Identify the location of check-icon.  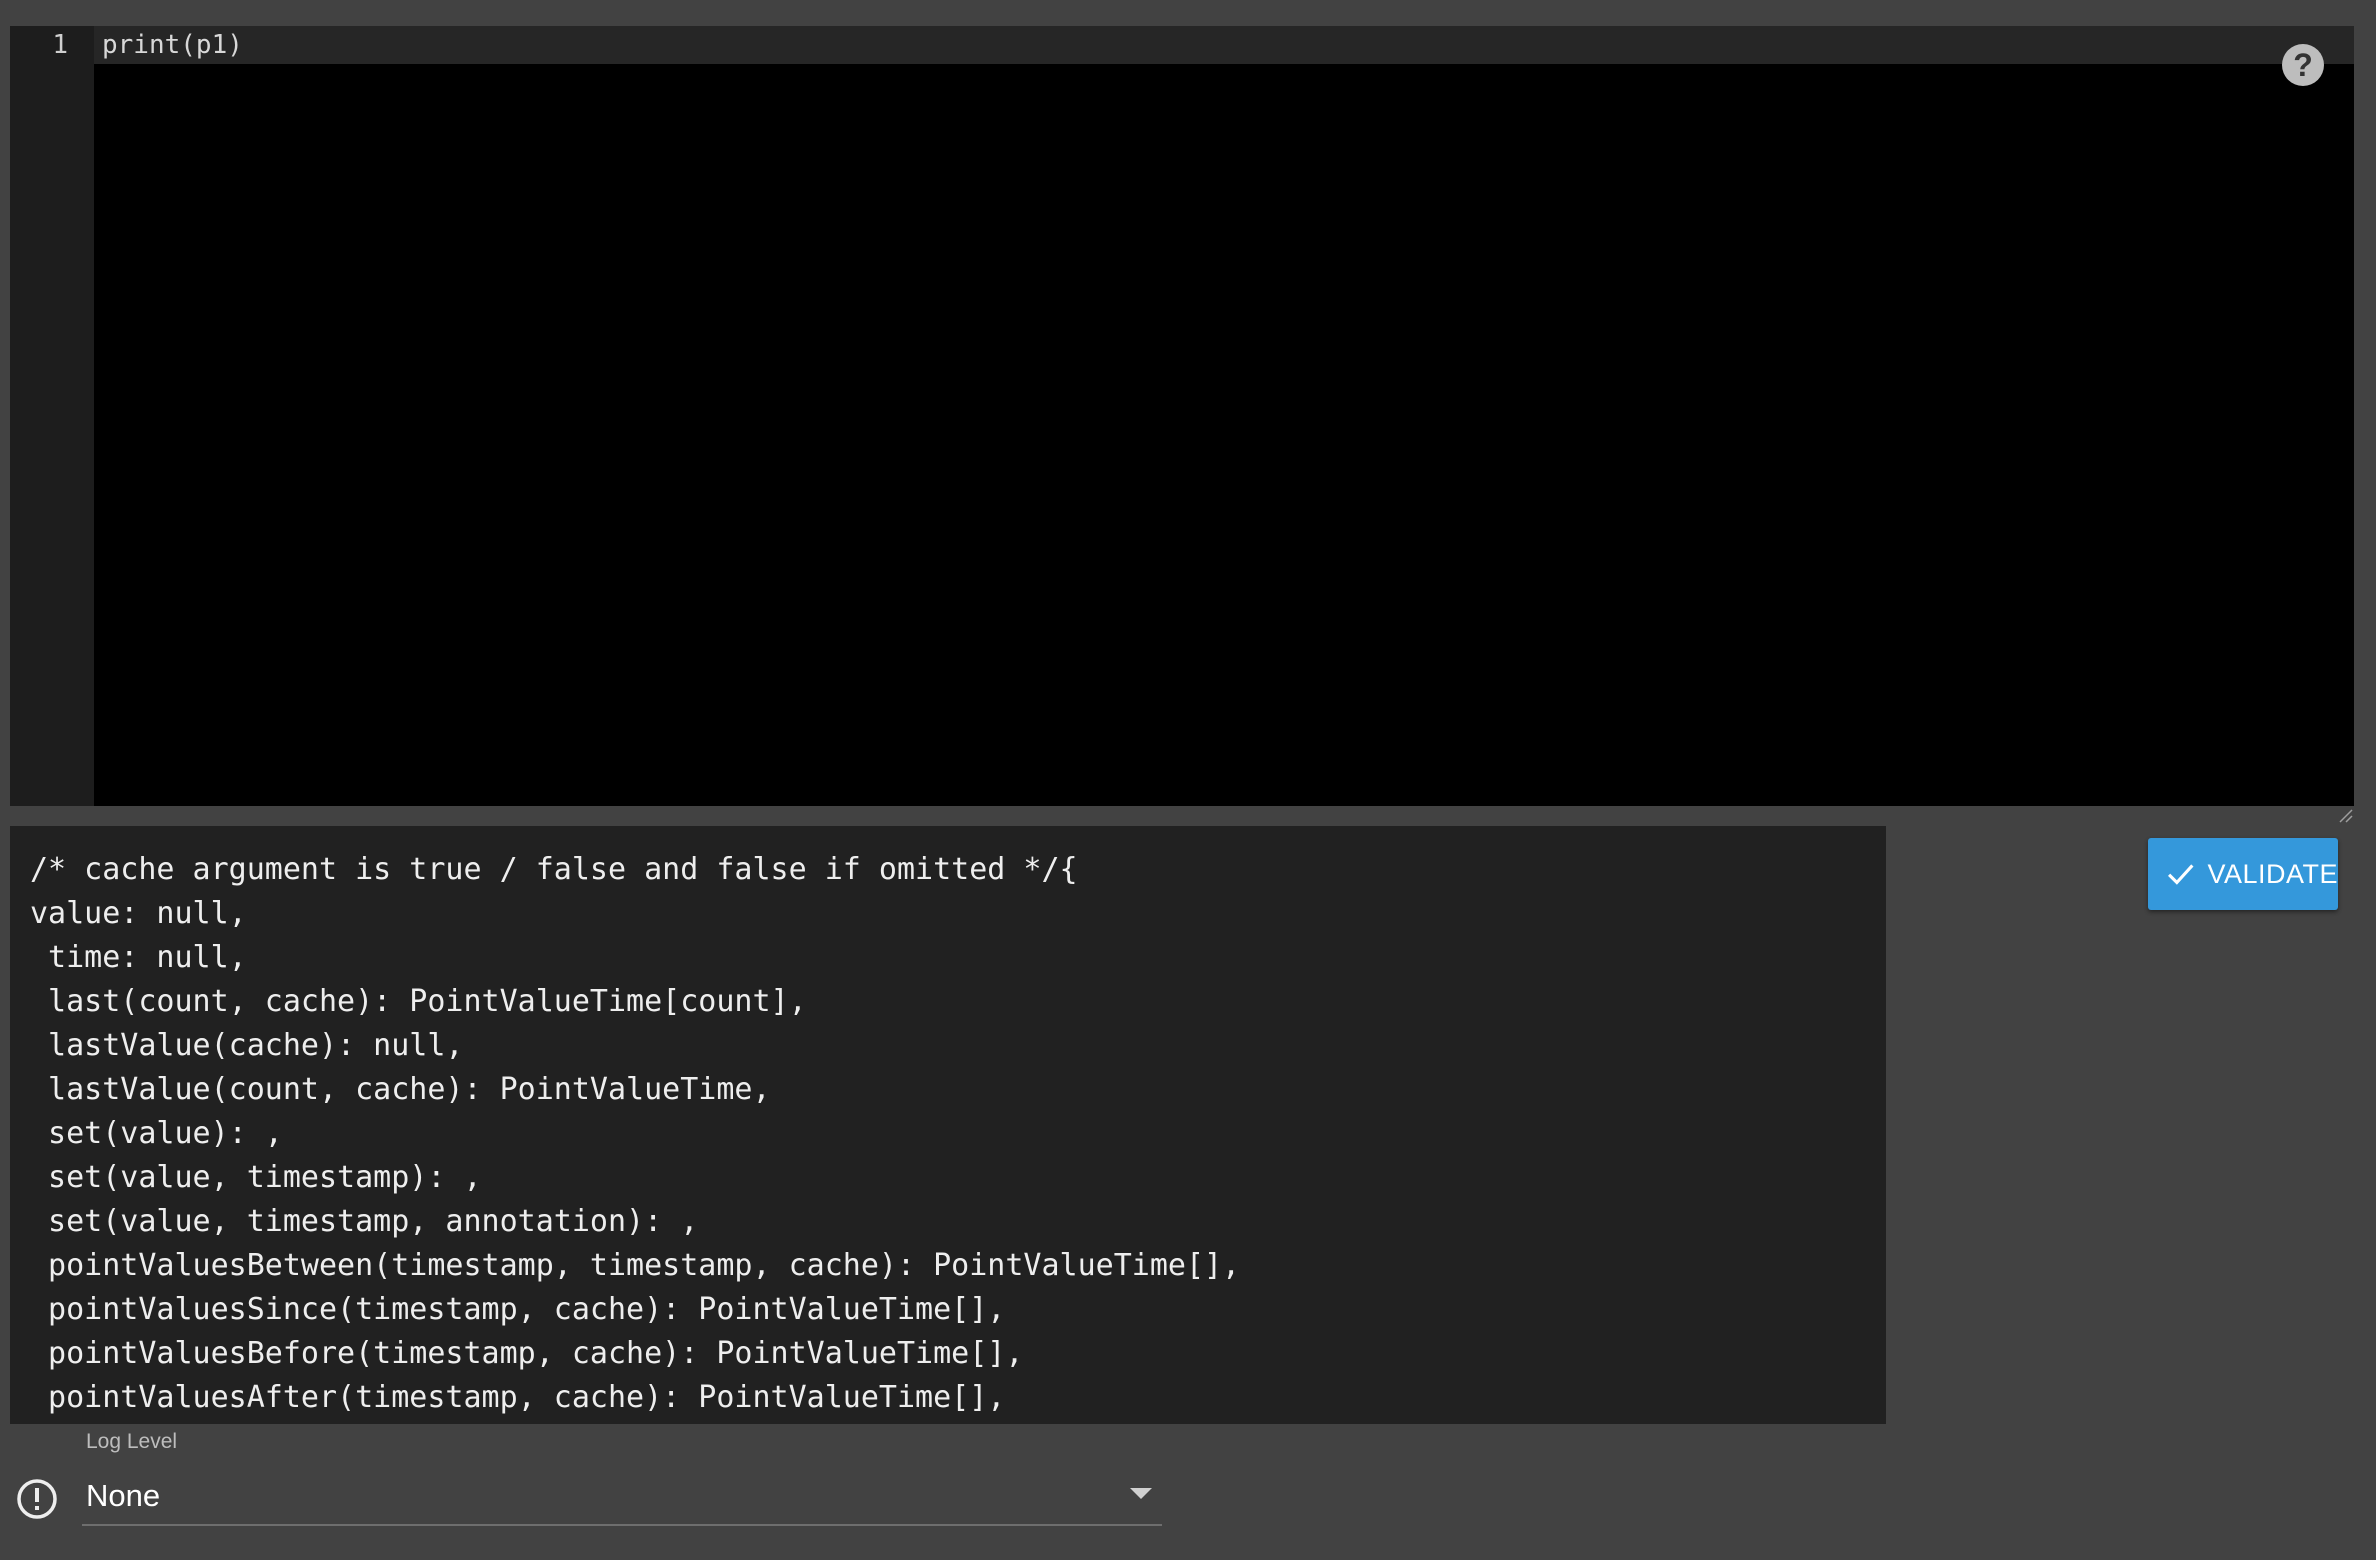
(2181, 874).